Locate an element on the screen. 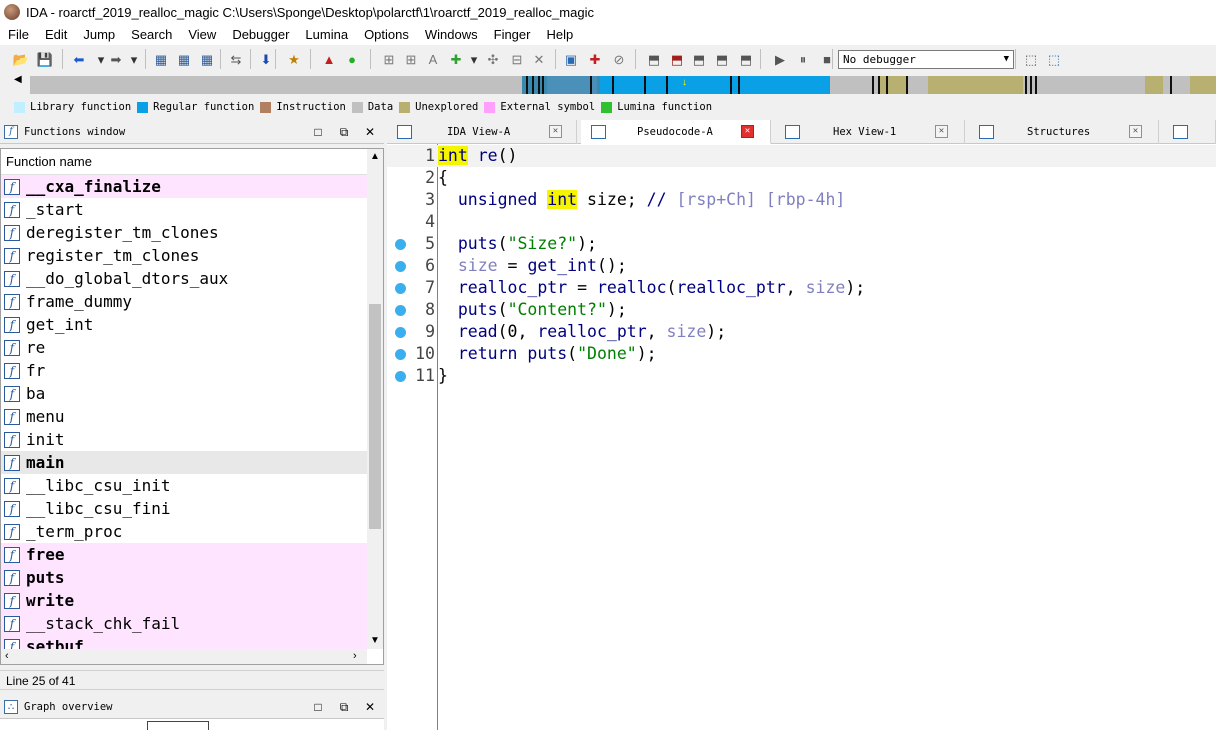 The width and height of the screenshot is (1216, 730). function-row: f __libc_csu_init is located at coordinates (184, 485).